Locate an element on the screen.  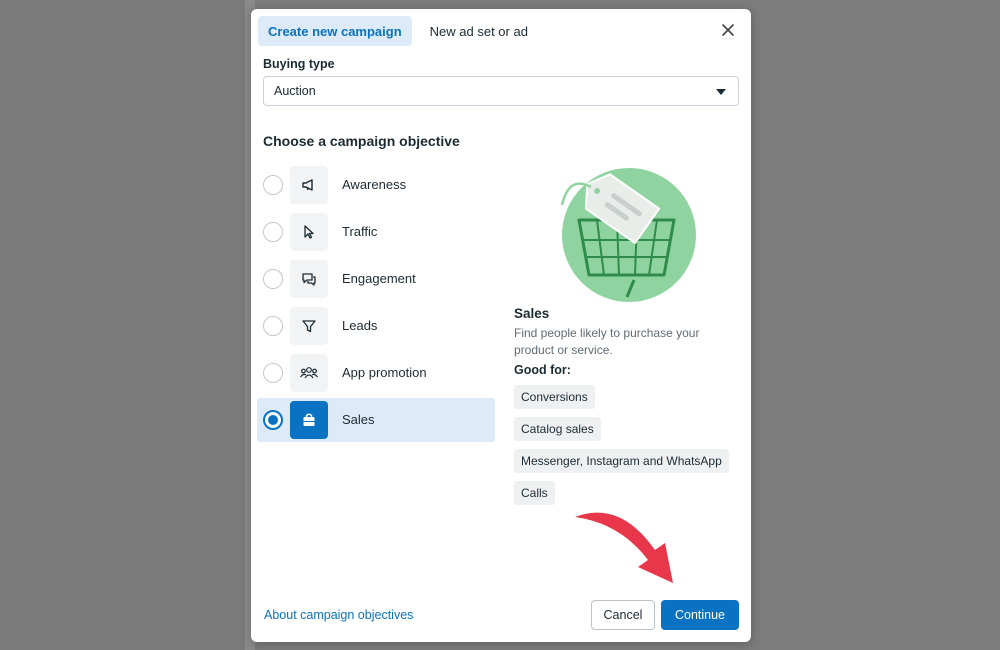
option-label: Traffic is located at coordinates (360, 231).